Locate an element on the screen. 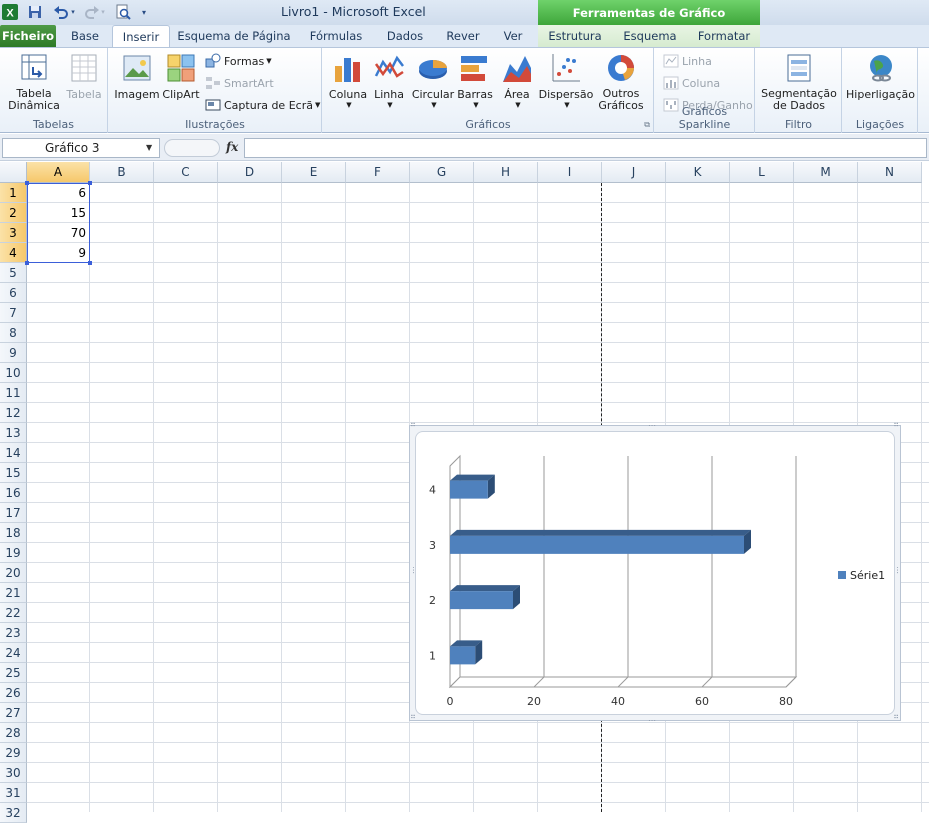 The image size is (929, 823). column-header-k: K is located at coordinates (698, 172).